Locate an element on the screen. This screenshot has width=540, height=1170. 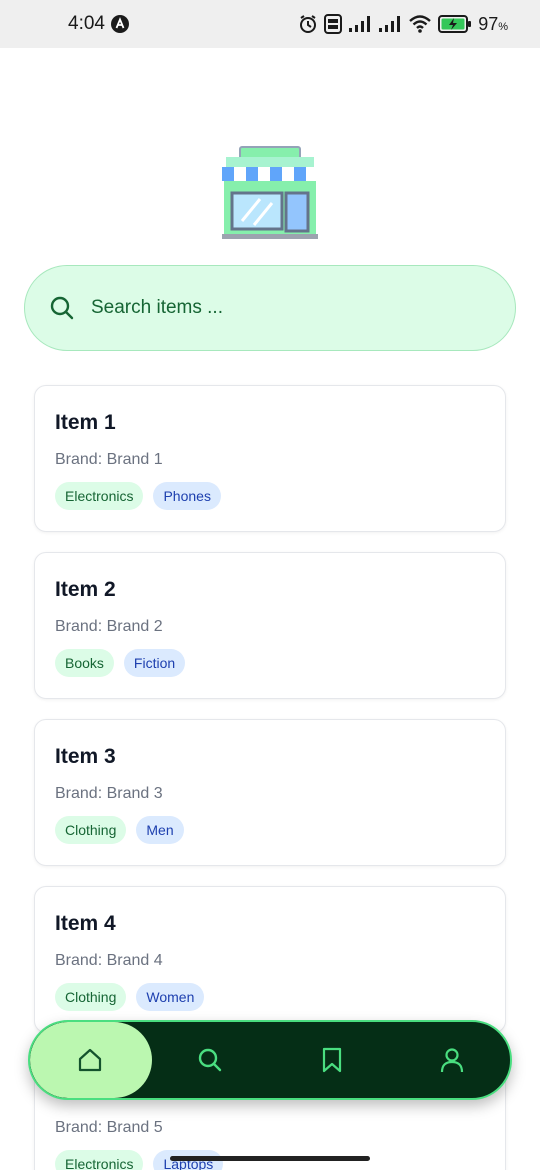
item-title: Item 1 is located at coordinates (85, 422).